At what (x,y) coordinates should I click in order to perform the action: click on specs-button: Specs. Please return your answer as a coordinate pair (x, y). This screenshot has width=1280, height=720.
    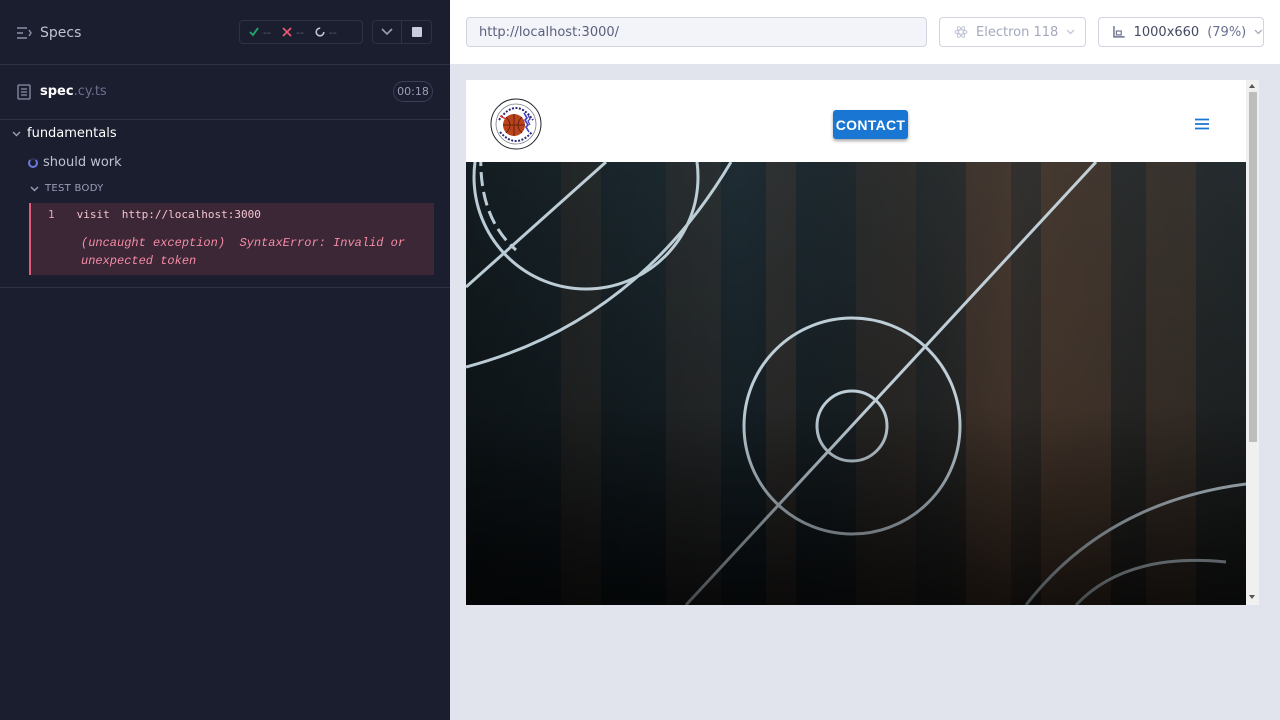
    Looking at the image, I should click on (48, 33).